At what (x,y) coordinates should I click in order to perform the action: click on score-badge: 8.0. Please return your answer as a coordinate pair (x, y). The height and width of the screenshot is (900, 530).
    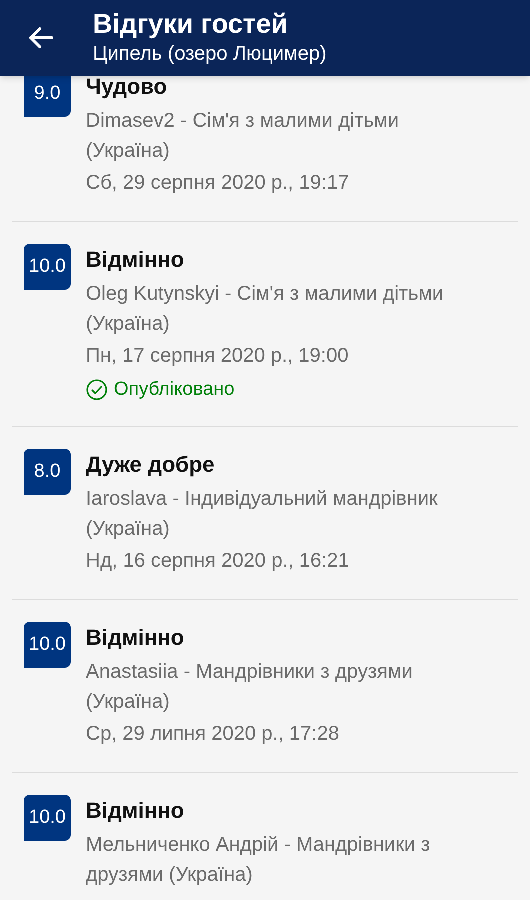
    Looking at the image, I should click on (47, 472).